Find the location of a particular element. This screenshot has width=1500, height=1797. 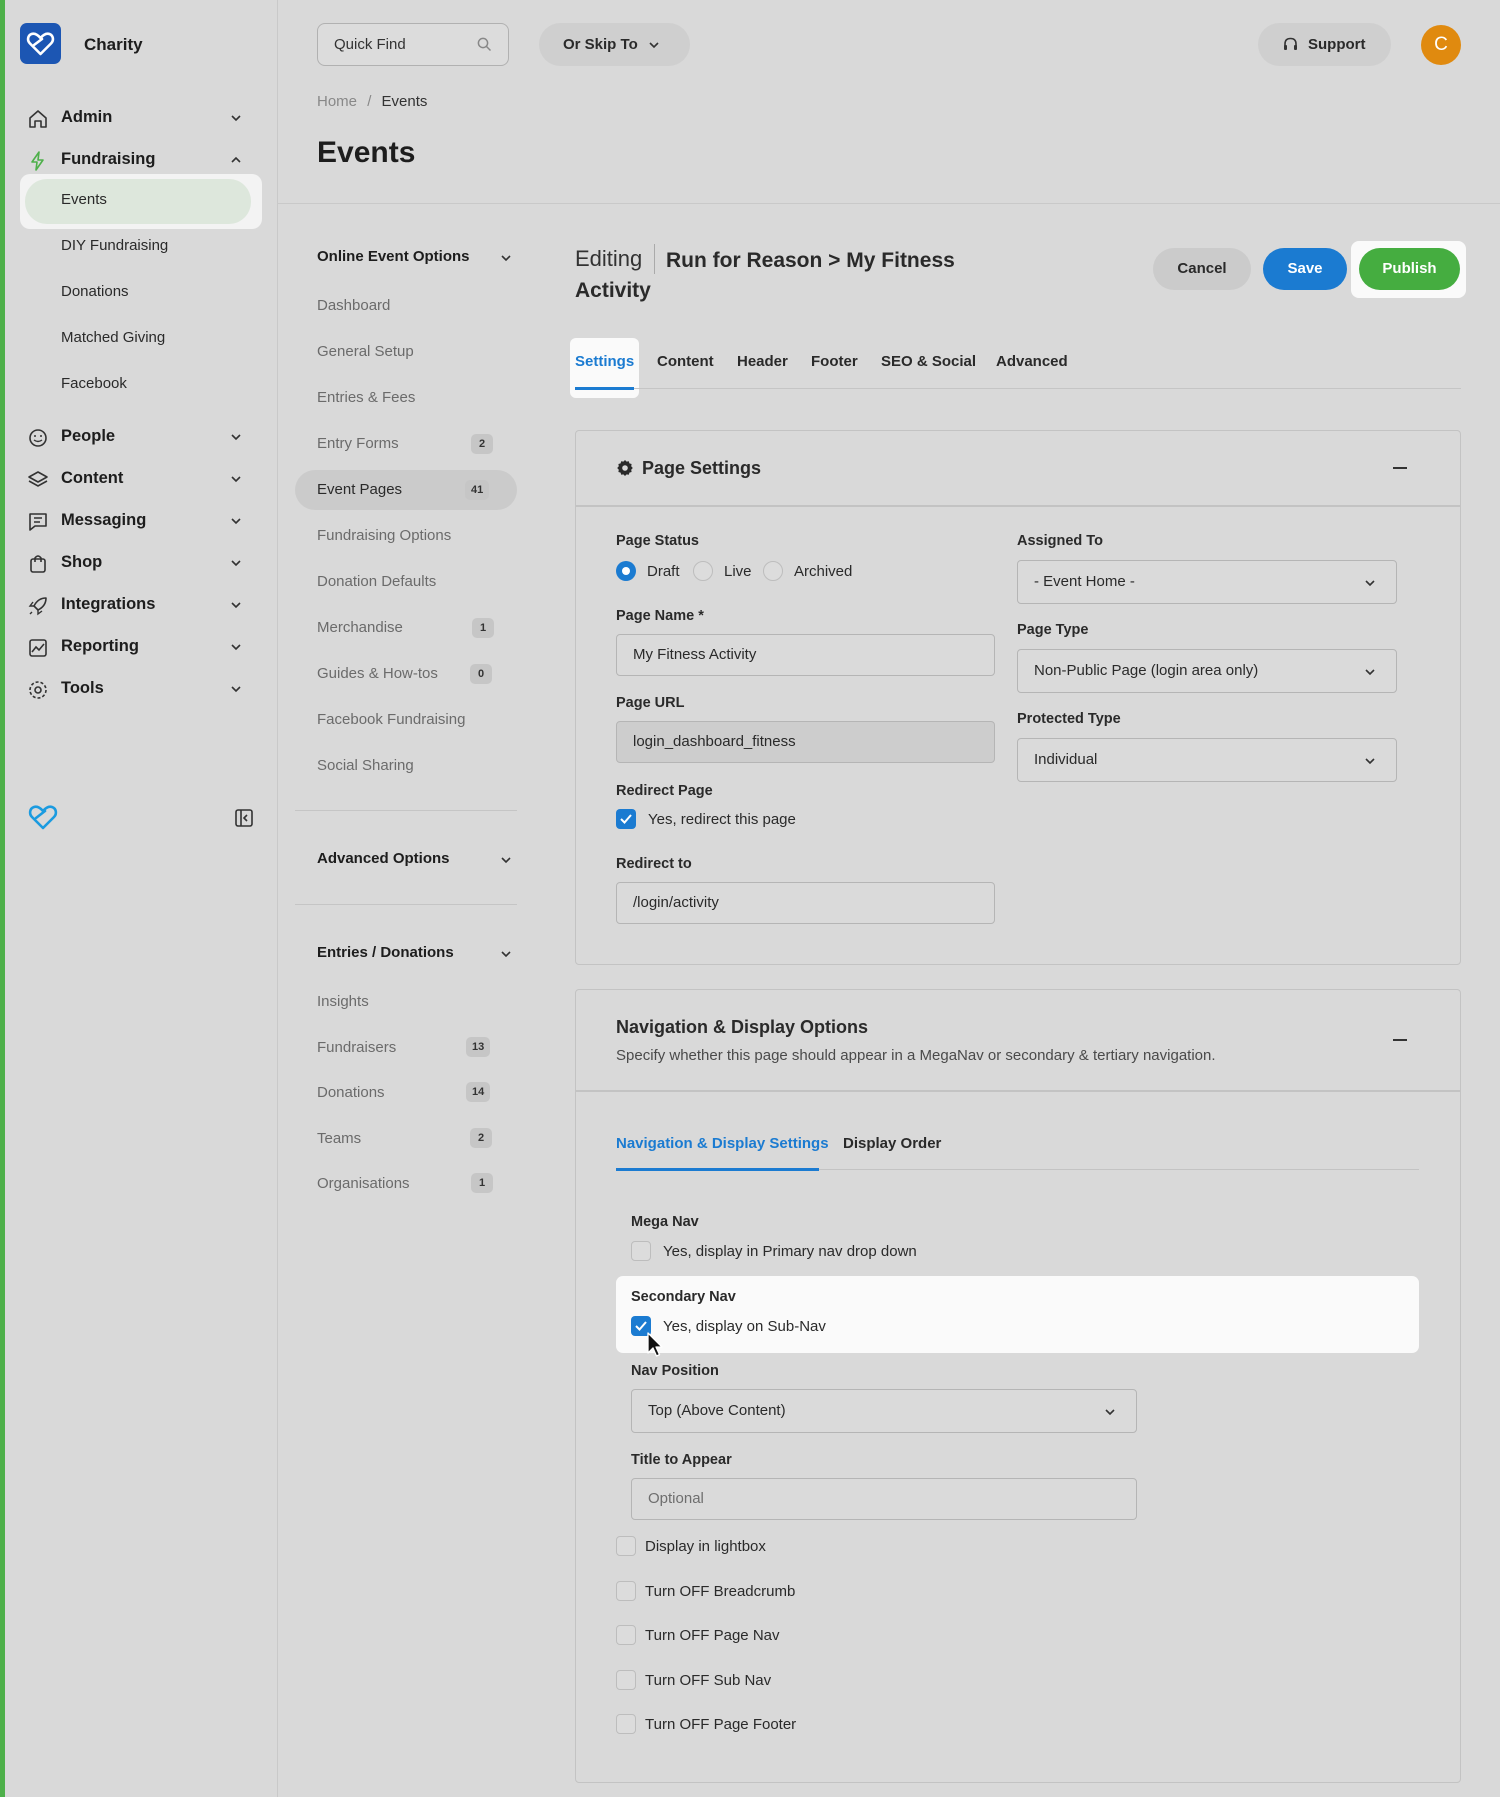

sidebar-subitem-matched-giving: Matched Giving is located at coordinates (113, 337).